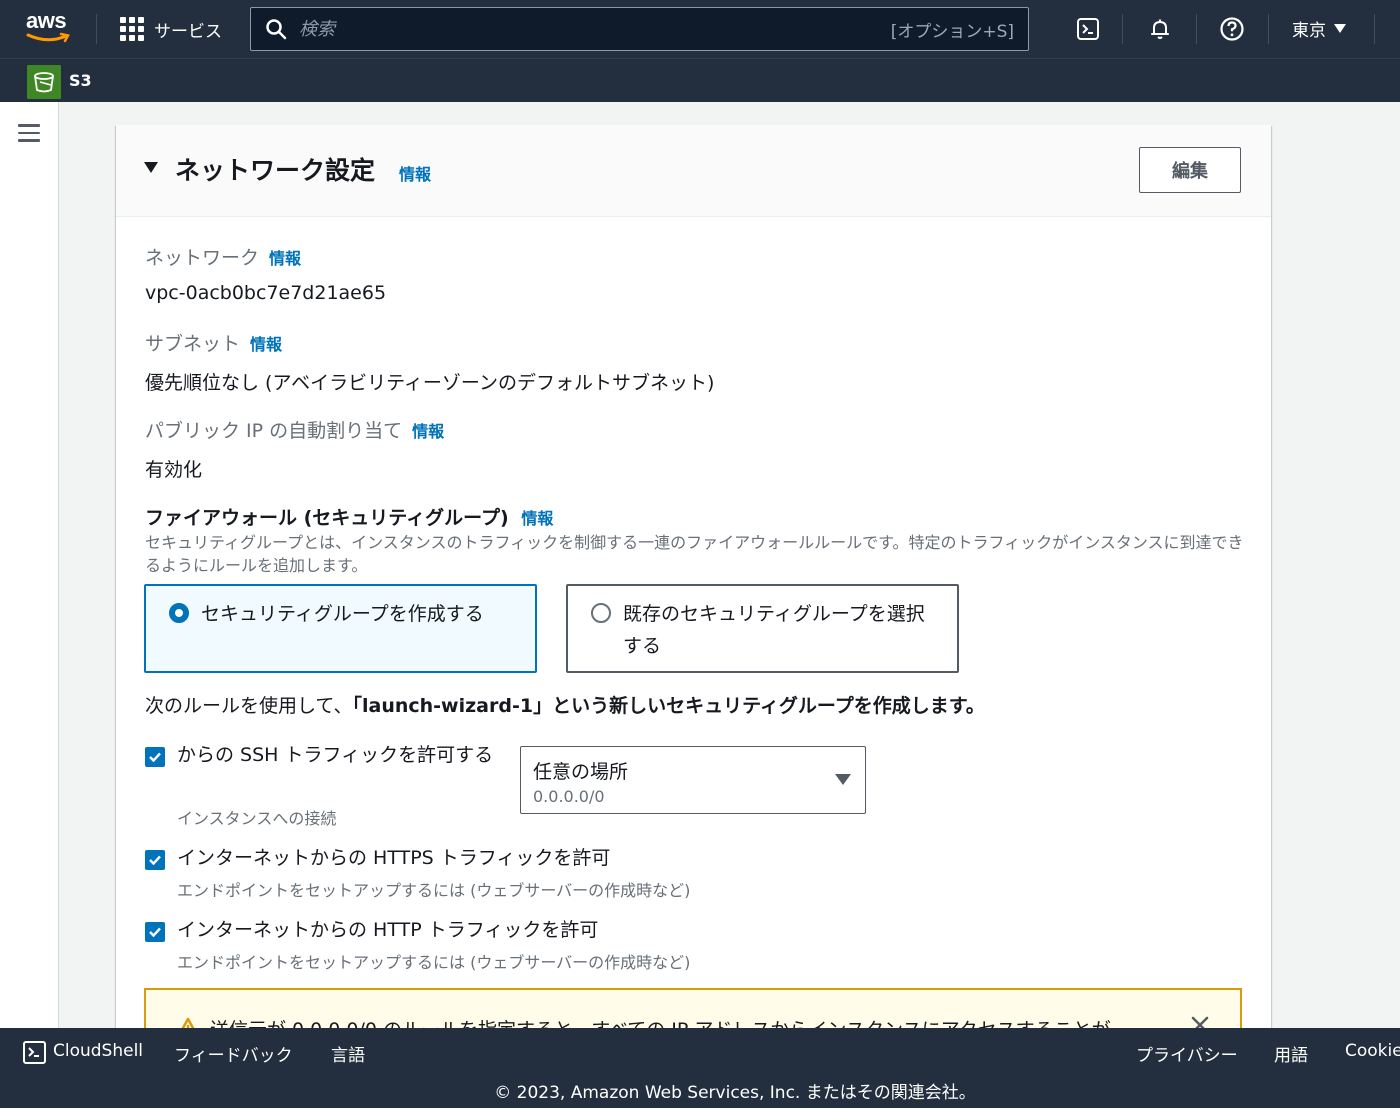 Image resolution: width=1400 pixels, height=1108 pixels. Describe the element at coordinates (342, 614) in the screenshot. I see `create-security-group-label: セキュリティグループを作成する` at that location.